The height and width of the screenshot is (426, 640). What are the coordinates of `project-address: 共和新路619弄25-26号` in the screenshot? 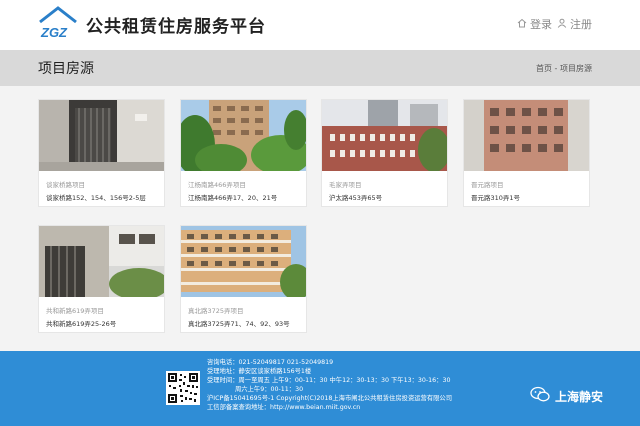 It's located at (81, 324).